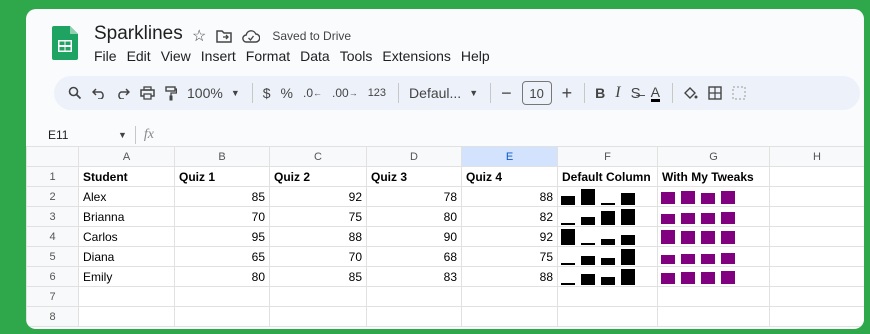 This screenshot has height=334, width=870. What do you see at coordinates (126, 196) in the screenshot?
I see `student-cell: Alex` at bounding box center [126, 196].